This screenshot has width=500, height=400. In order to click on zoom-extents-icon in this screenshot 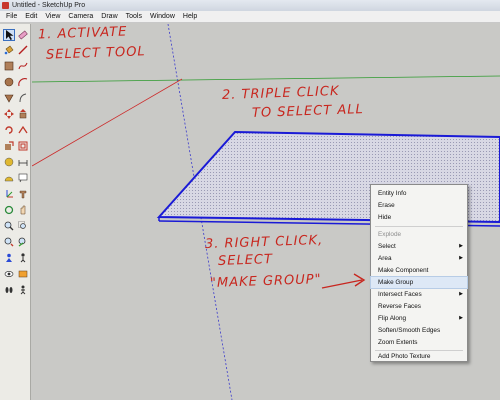, I will do `click(9, 242)`.